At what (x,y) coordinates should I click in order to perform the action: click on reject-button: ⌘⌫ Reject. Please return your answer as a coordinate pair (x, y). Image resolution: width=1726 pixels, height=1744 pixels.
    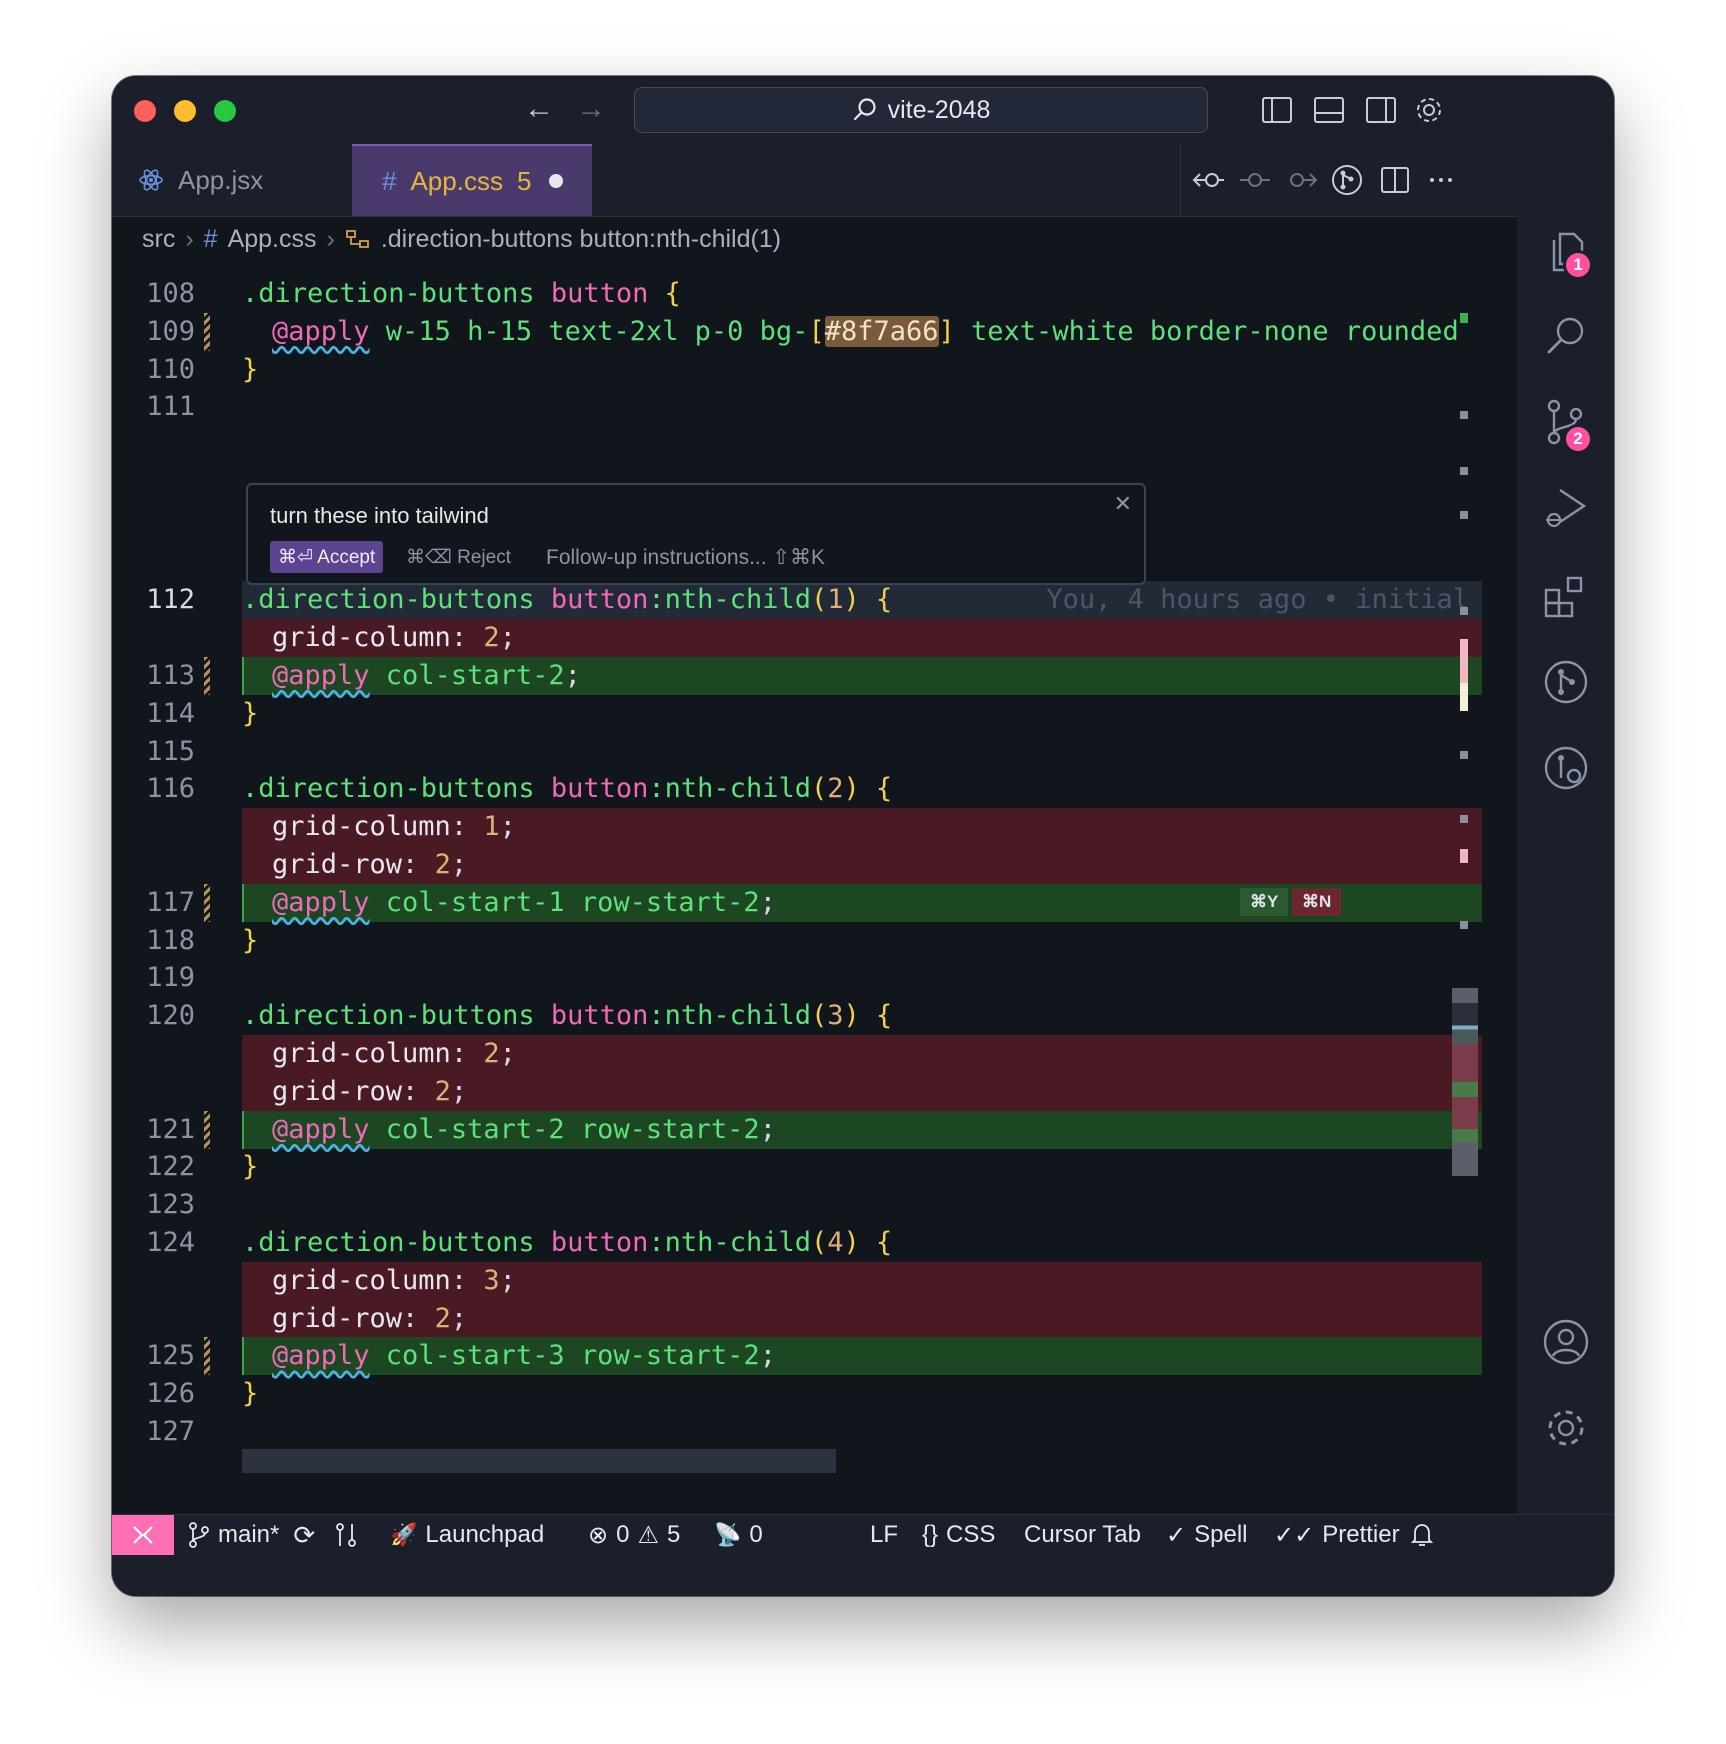
    Looking at the image, I should click on (458, 557).